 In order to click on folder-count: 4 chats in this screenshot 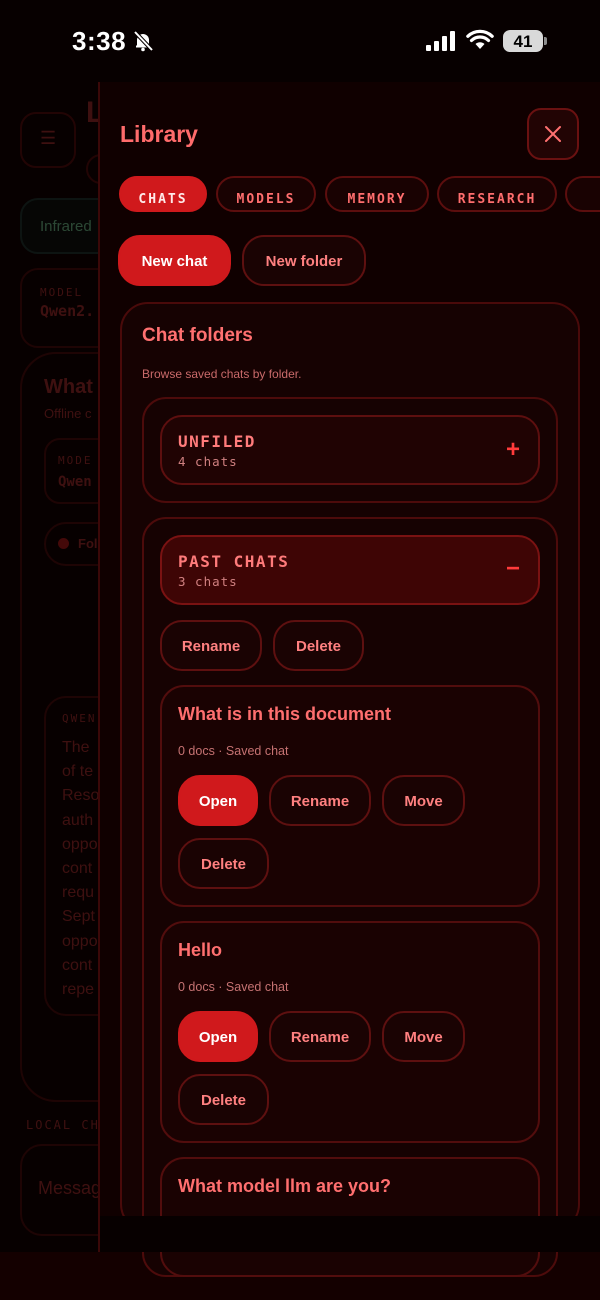, I will do `click(208, 461)`.